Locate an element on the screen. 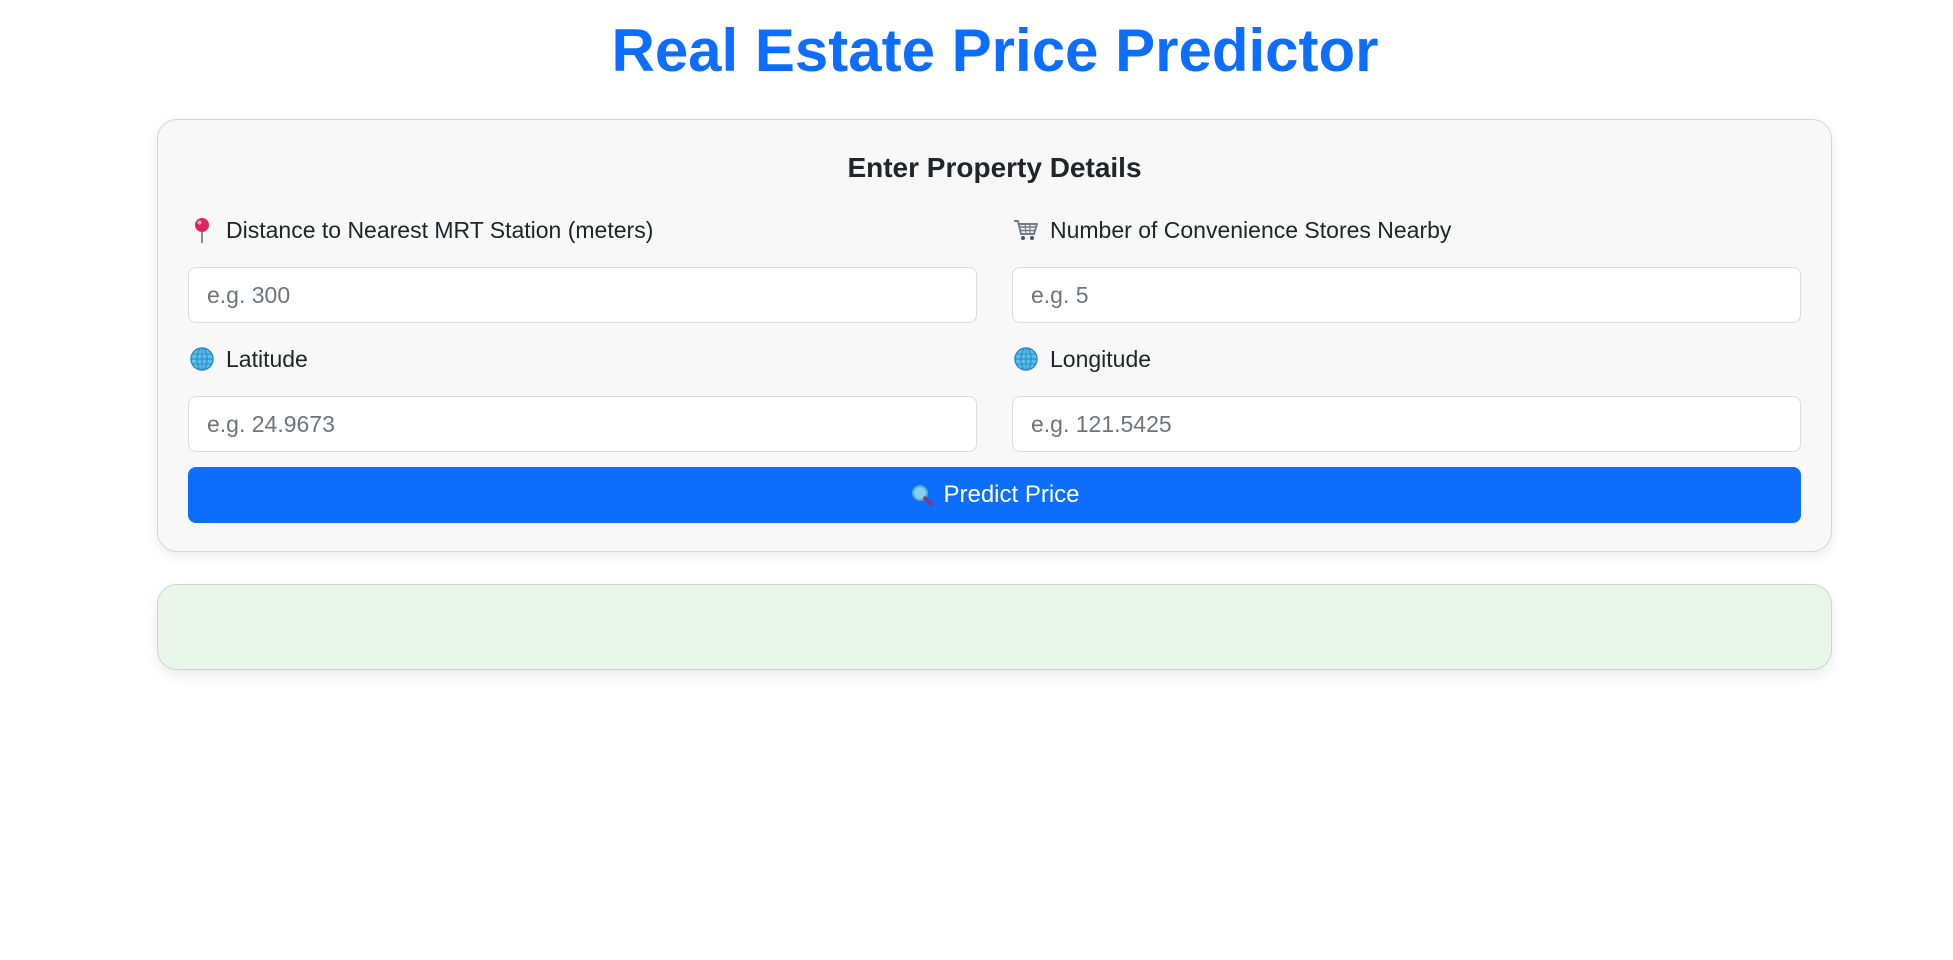 The height and width of the screenshot is (960, 1953). latitude-label: Latitude is located at coordinates (582, 359).